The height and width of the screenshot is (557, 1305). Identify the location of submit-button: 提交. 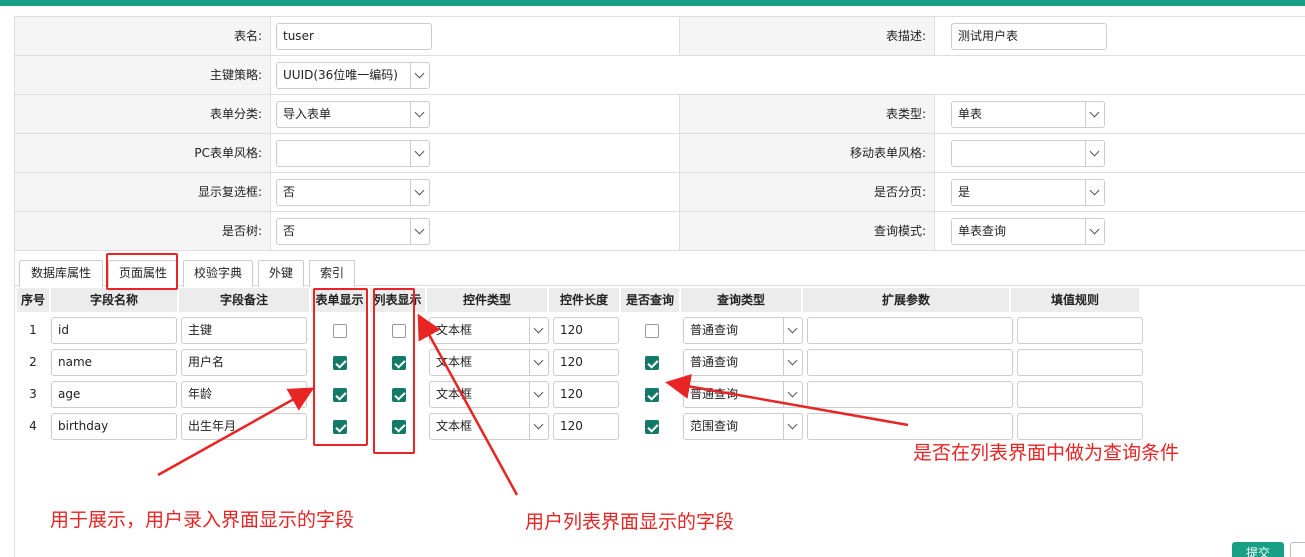
(1258, 549).